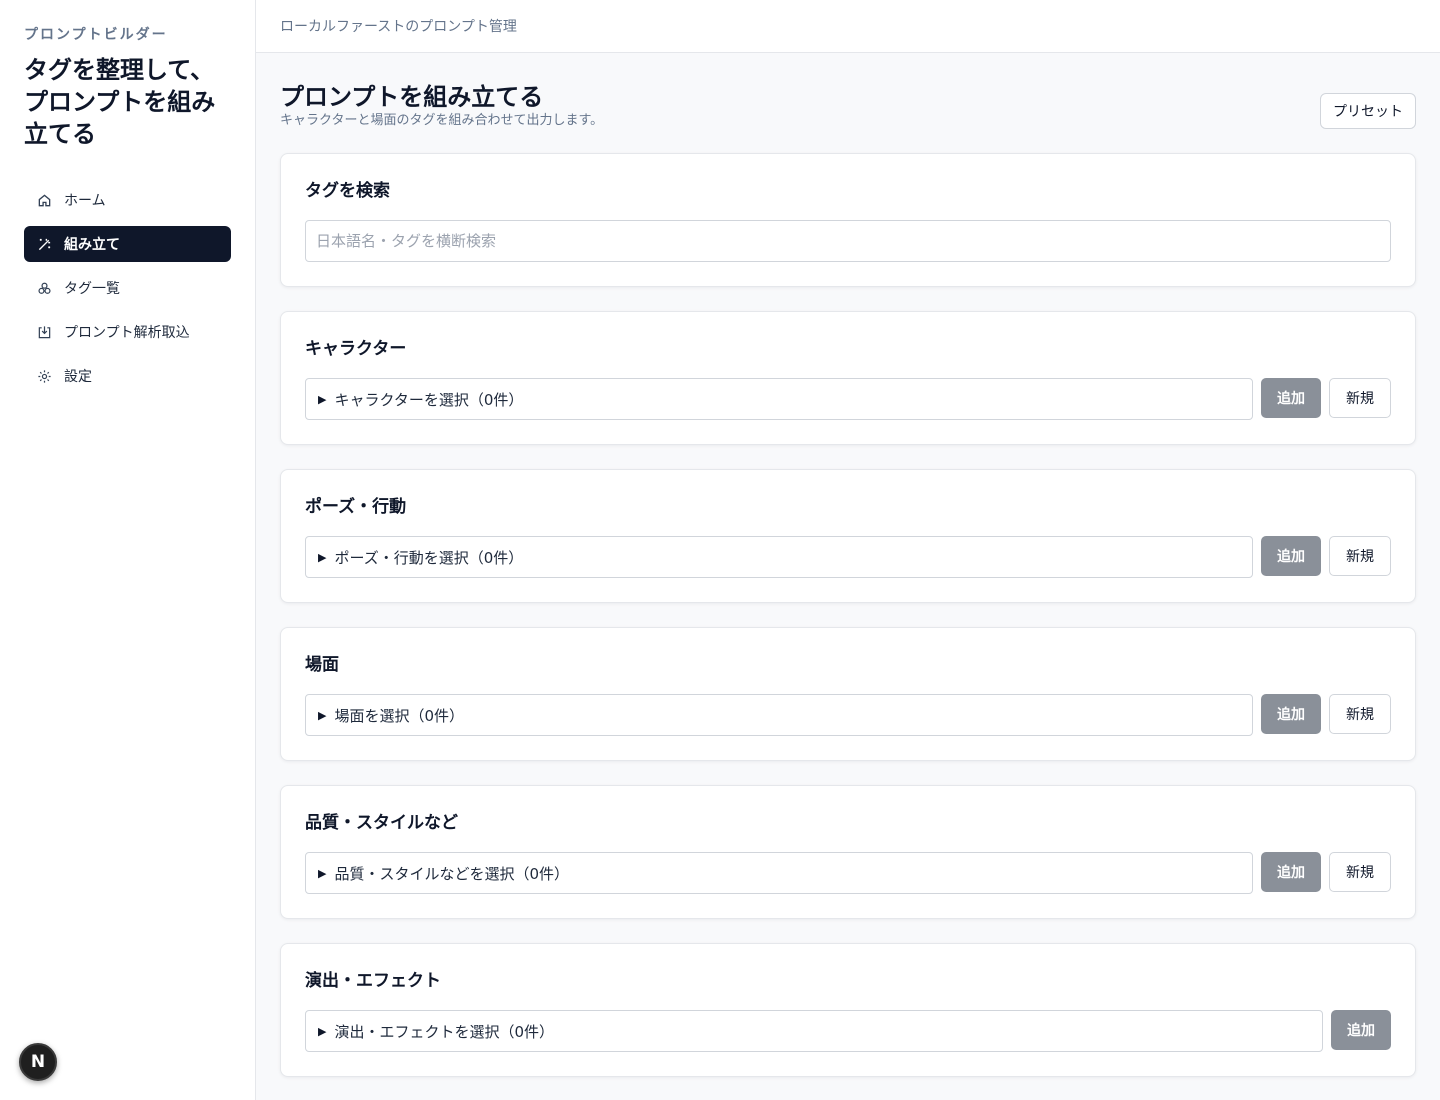 The width and height of the screenshot is (1440, 1100). I want to click on select-label: 場面を選択（0件）, so click(399, 715).